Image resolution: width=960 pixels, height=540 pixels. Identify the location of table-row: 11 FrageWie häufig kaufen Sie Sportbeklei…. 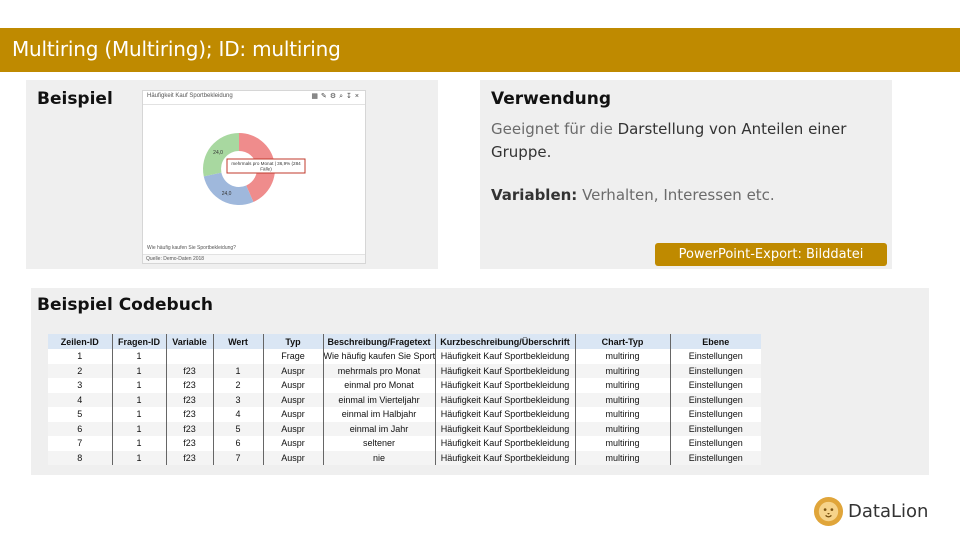
(404, 356).